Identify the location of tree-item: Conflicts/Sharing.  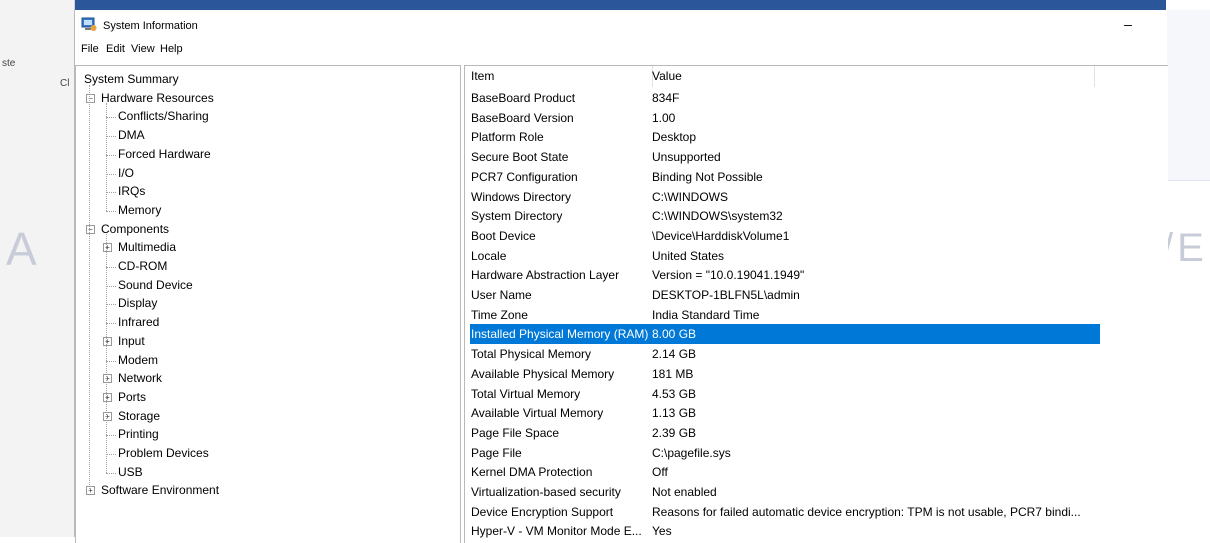
(163, 116).